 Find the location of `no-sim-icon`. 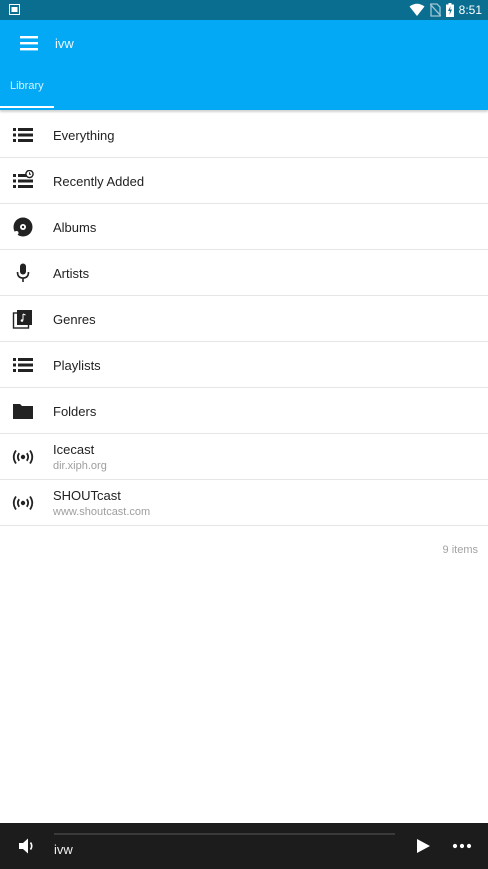

no-sim-icon is located at coordinates (435, 10).